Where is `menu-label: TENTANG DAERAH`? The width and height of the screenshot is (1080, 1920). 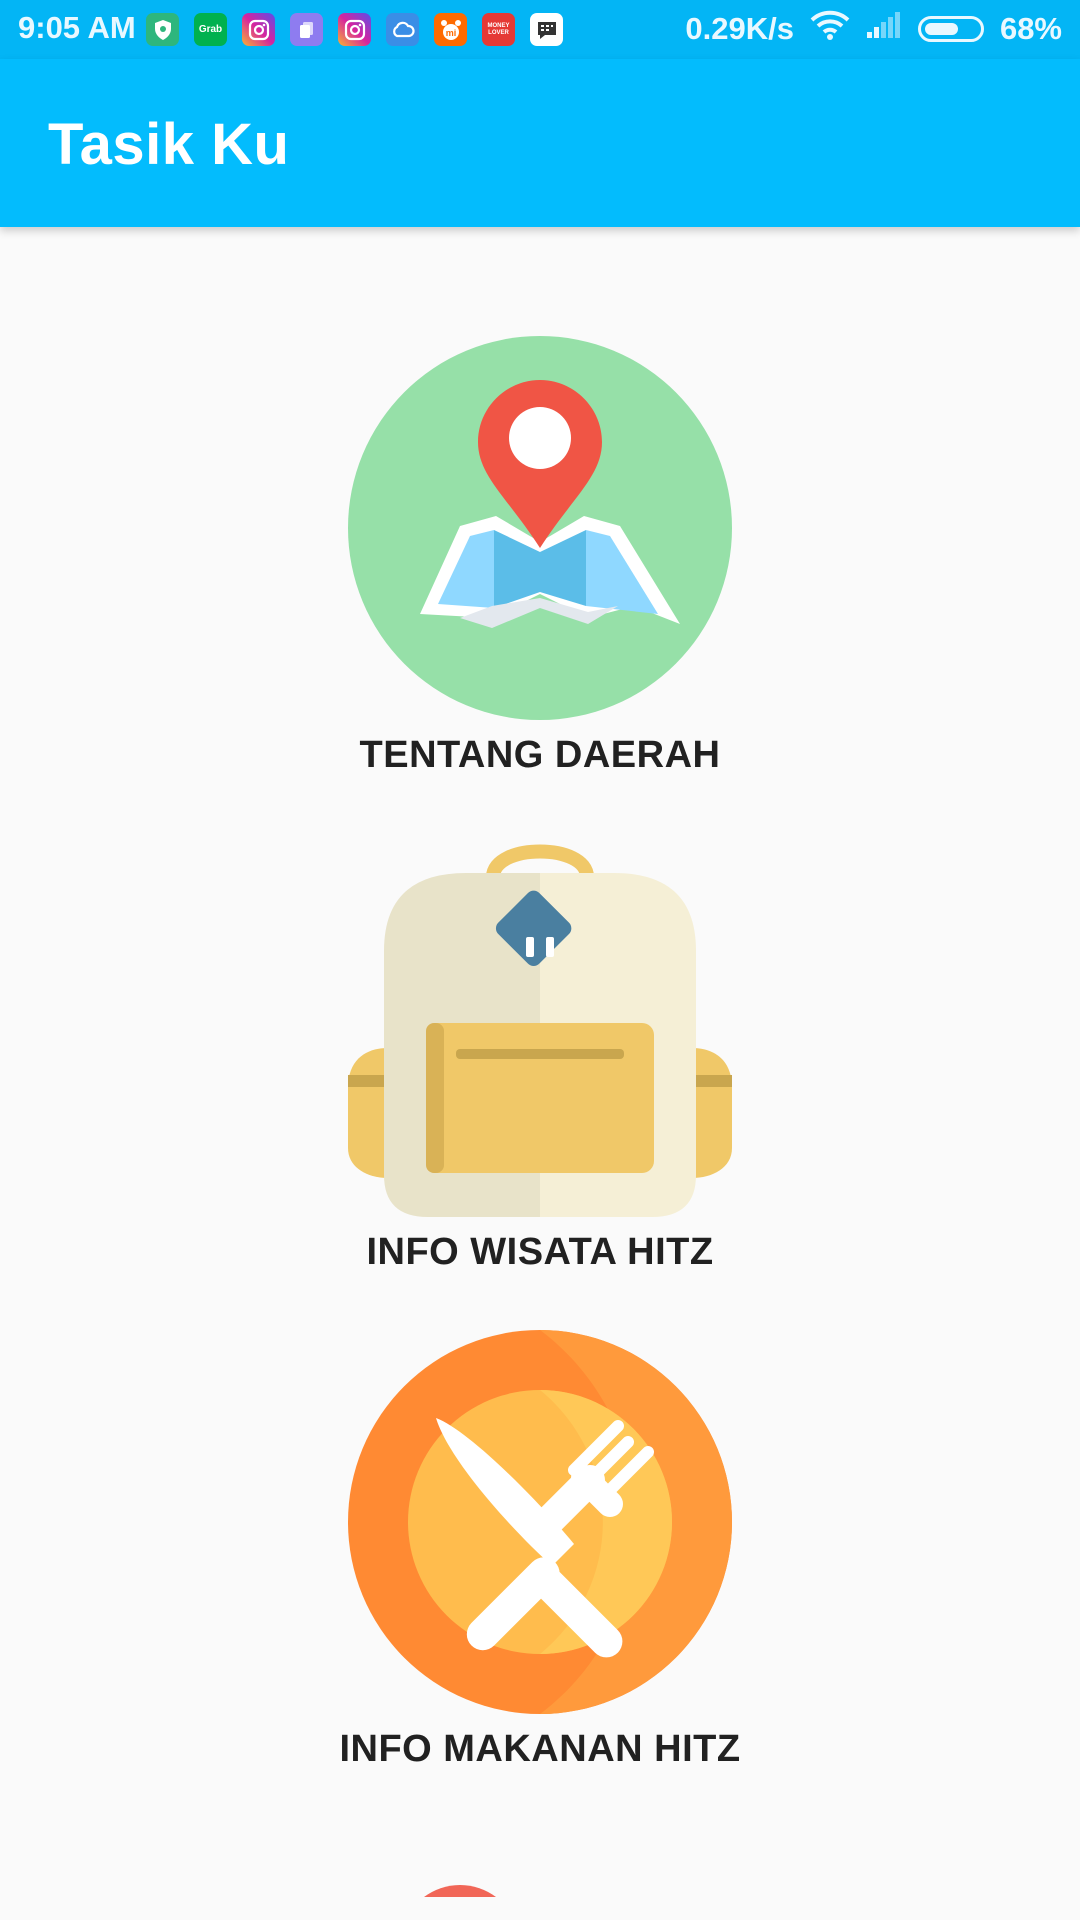
menu-label: TENTANG DAERAH is located at coordinates (540, 755).